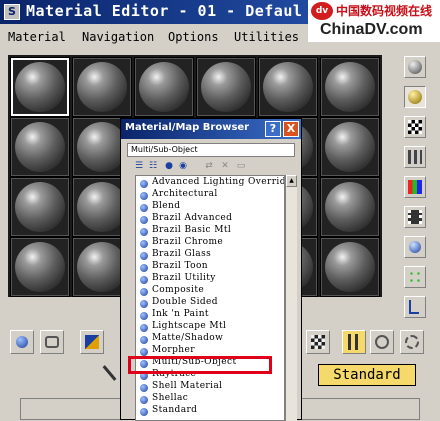 This screenshot has width=440, height=421. I want to click on browser-toolbar: ☰ ☷ ● ◉ ⇄ ✕ ▭, so click(211, 167).